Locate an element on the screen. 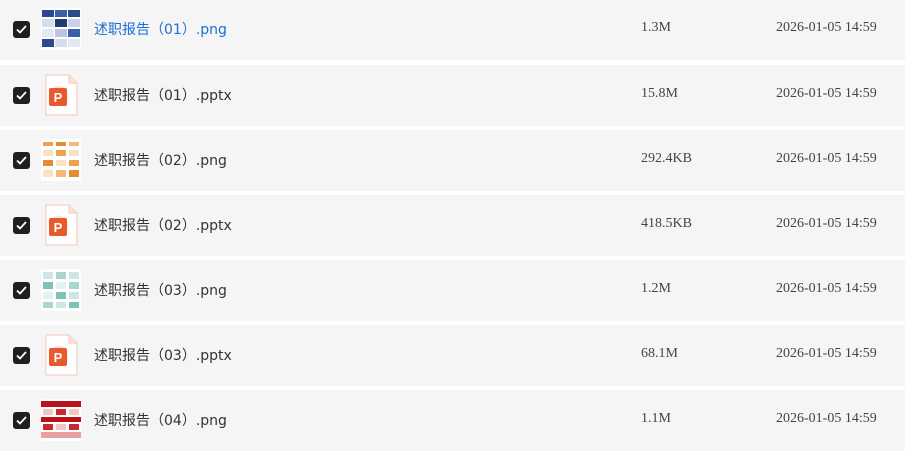 This screenshot has height=454, width=905. file-row: P 述职报告（01）.pptx 15.8M 2026-01-05 14:59 is located at coordinates (452, 95).